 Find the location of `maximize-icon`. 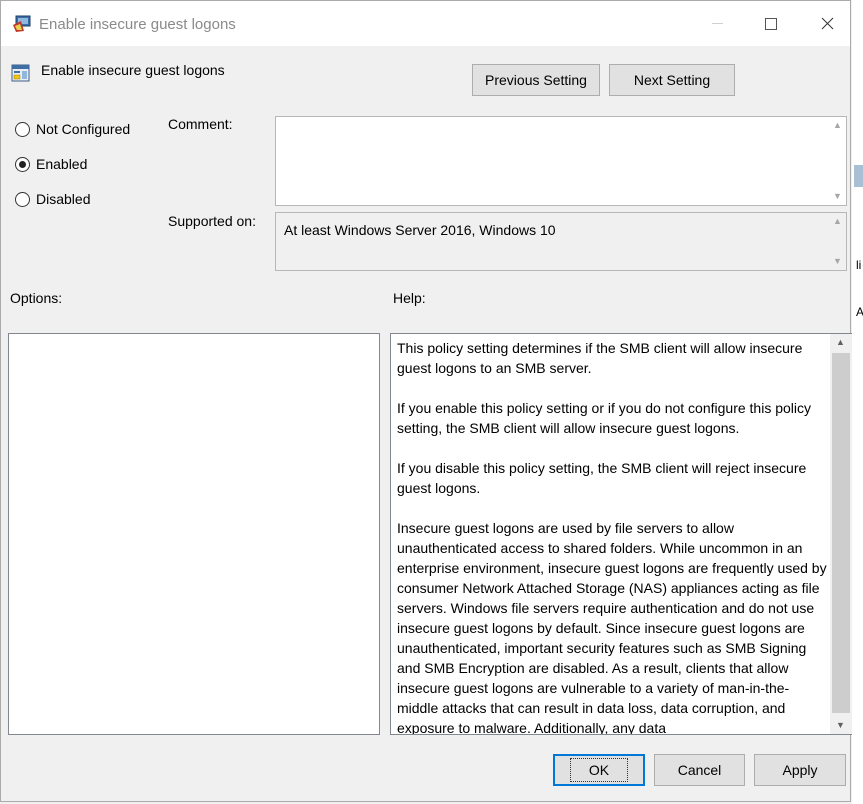

maximize-icon is located at coordinates (771, 23).